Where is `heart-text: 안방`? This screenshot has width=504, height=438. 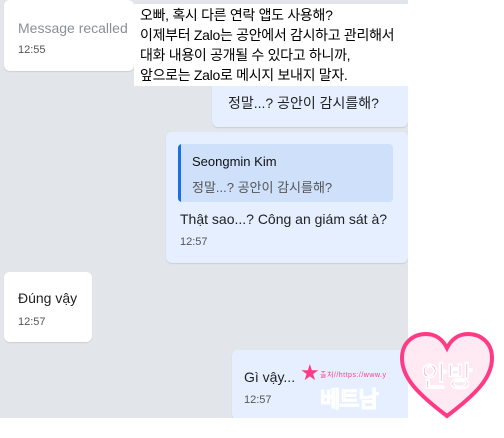
heart-text: 안방 is located at coordinates (447, 376).